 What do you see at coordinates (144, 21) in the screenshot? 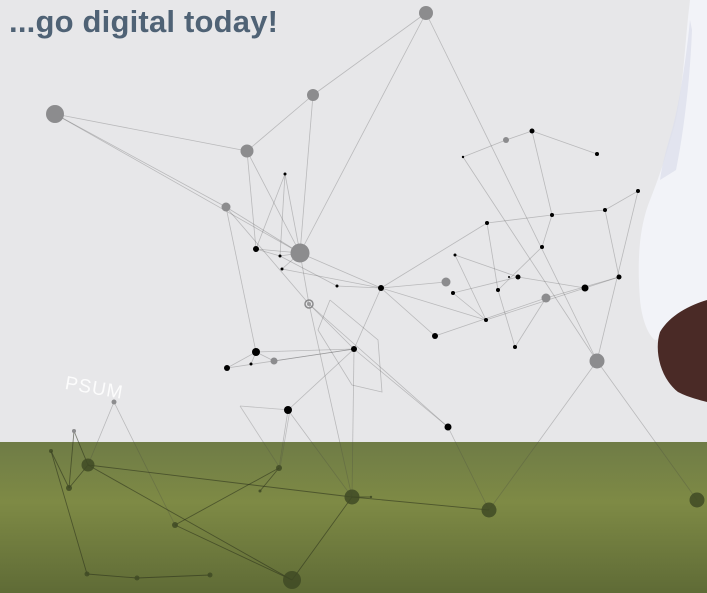
I see `headline: ...go digital today!` at bounding box center [144, 21].